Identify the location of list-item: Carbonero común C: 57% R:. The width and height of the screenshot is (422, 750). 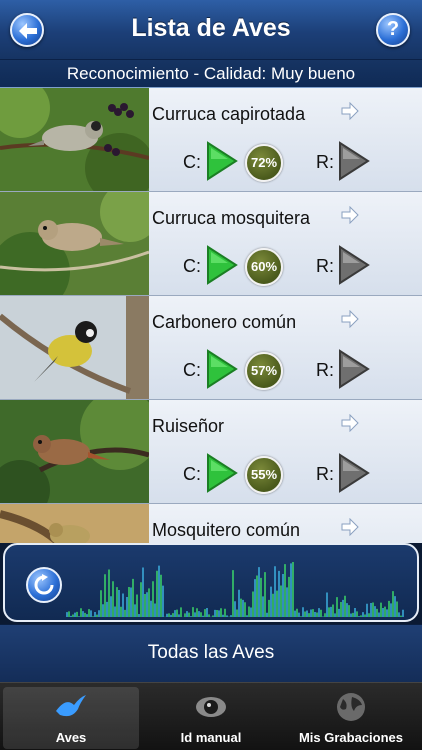
(211, 348).